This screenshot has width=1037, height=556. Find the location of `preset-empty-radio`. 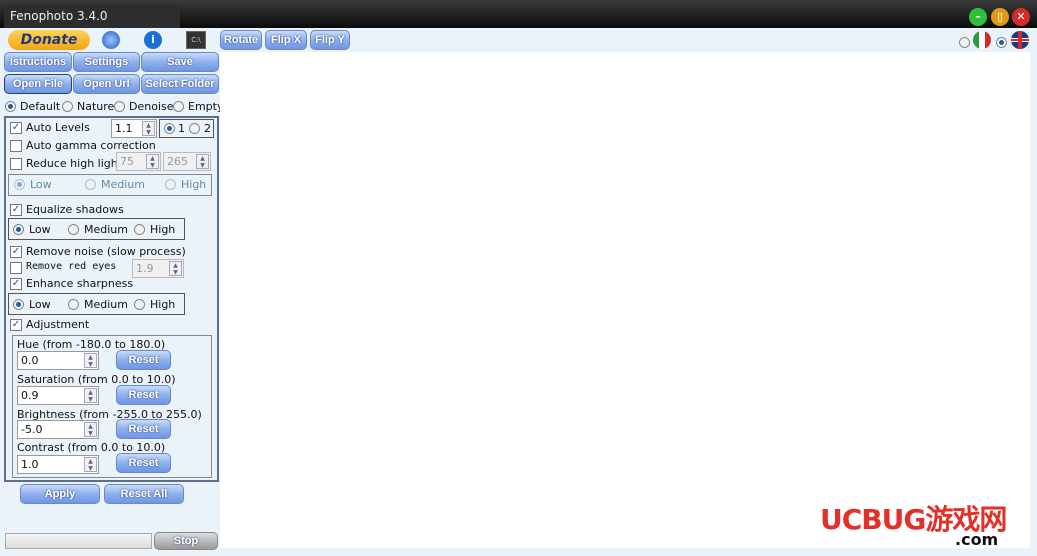

preset-empty-radio is located at coordinates (178, 106).